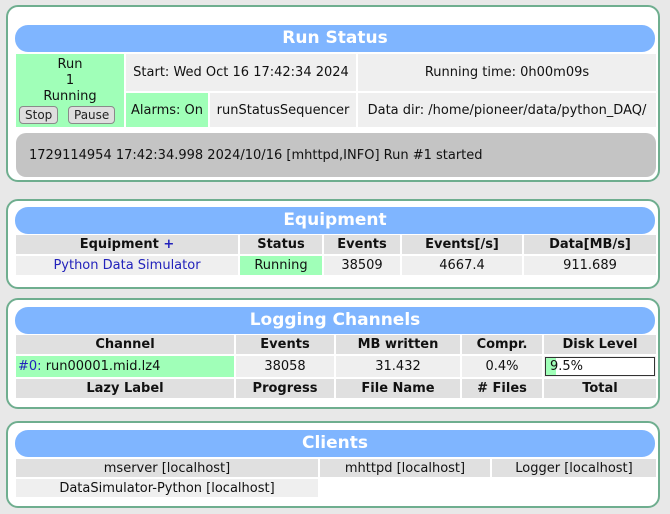 This screenshot has height=514, width=670. Describe the element at coordinates (462, 244) in the screenshot. I see `rate-header: Events[/s]` at that location.